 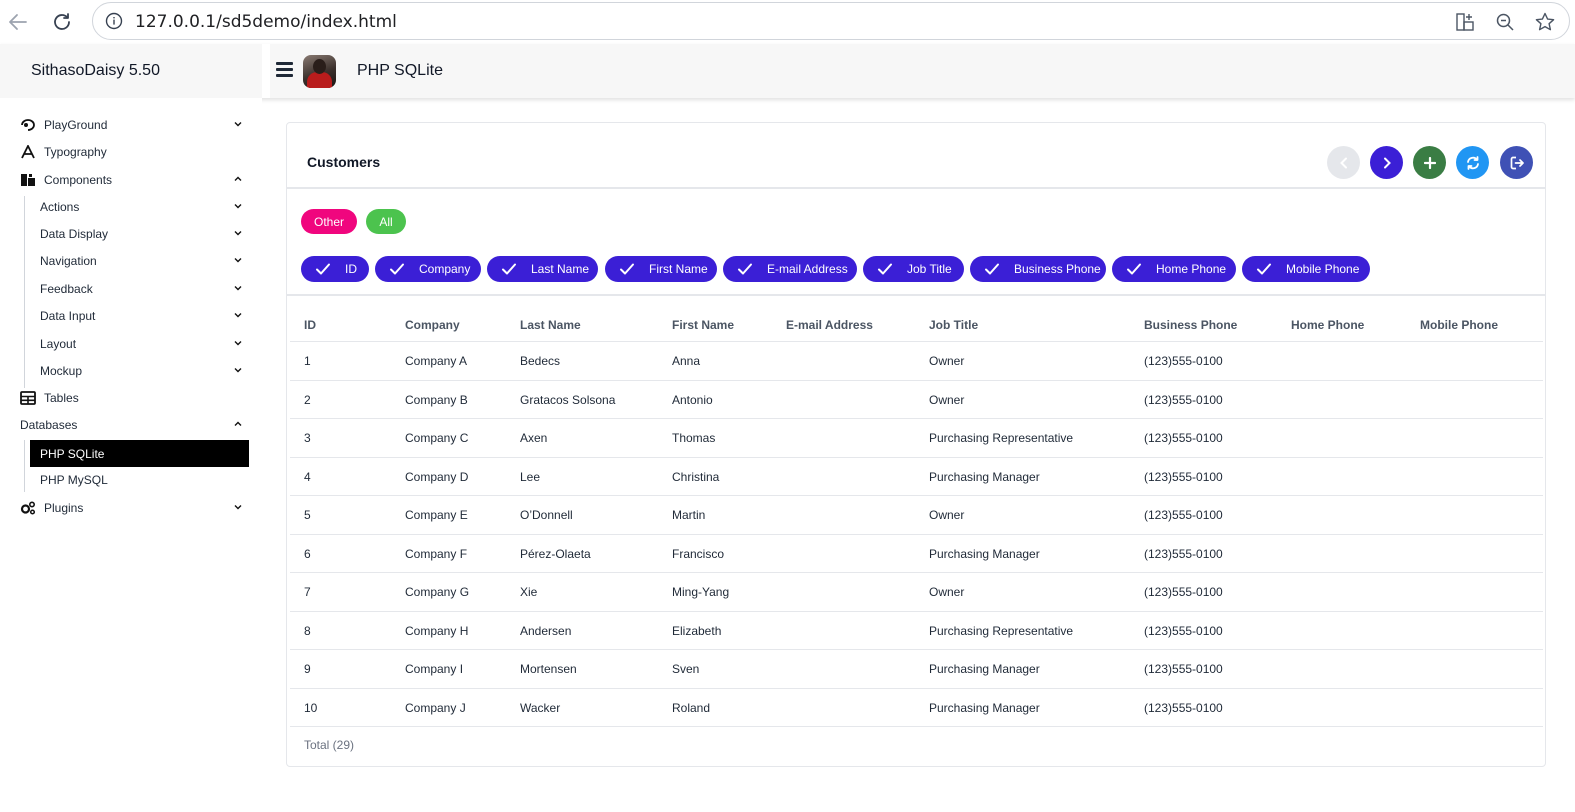 What do you see at coordinates (144, 207) in the screenshot?
I see `sidebar-item-actions: Actions` at bounding box center [144, 207].